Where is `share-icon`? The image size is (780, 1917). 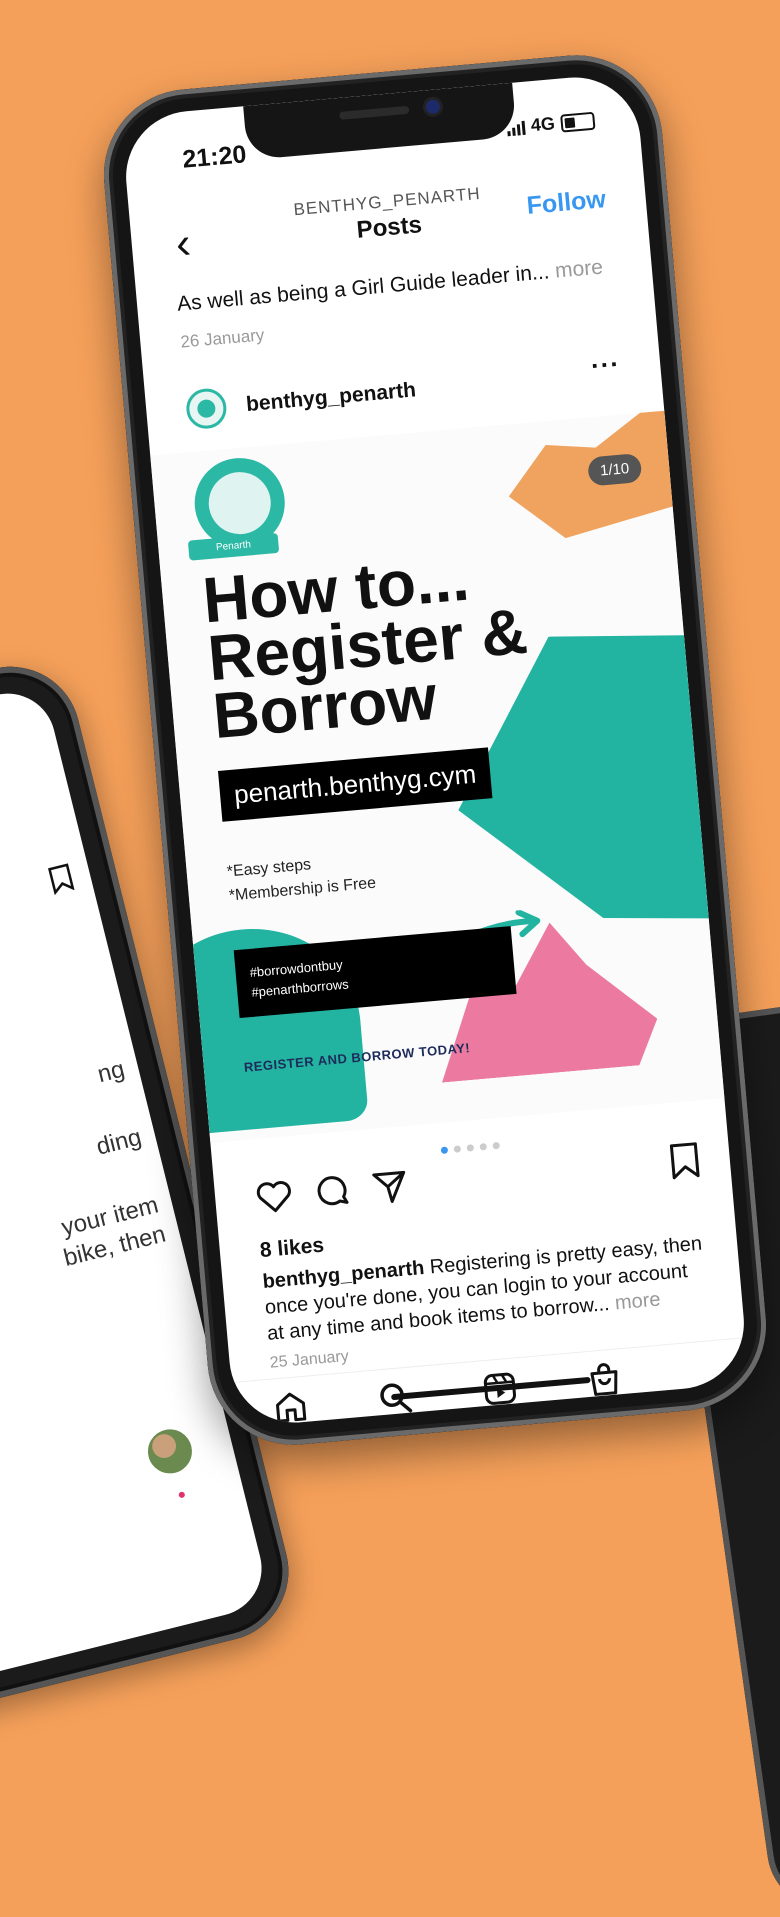
share-icon is located at coordinates (389, 1186).